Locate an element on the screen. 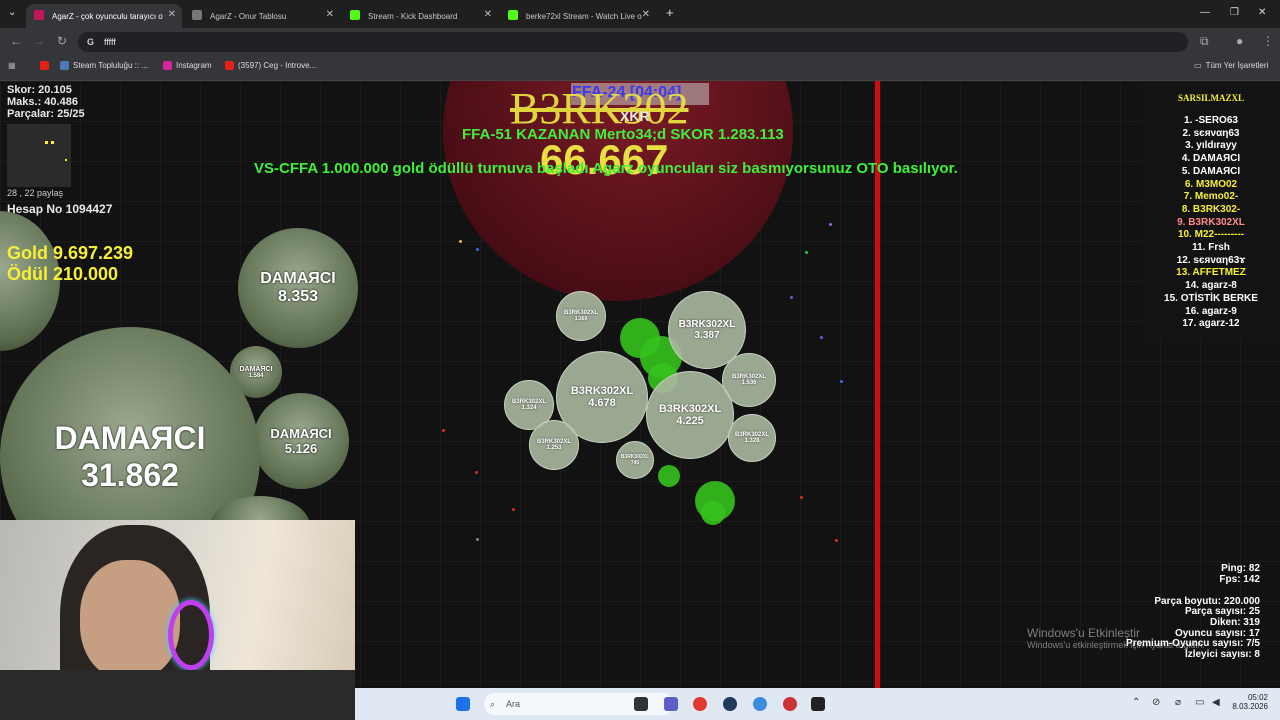 The width and height of the screenshot is (1280, 720). globe-icon is located at coordinates (197, 15).